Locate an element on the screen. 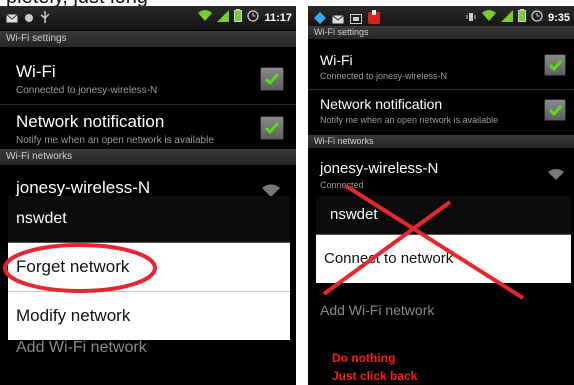 Image resolution: width=574 pixels, height=385 pixels. battery-icon is located at coordinates (238, 18).